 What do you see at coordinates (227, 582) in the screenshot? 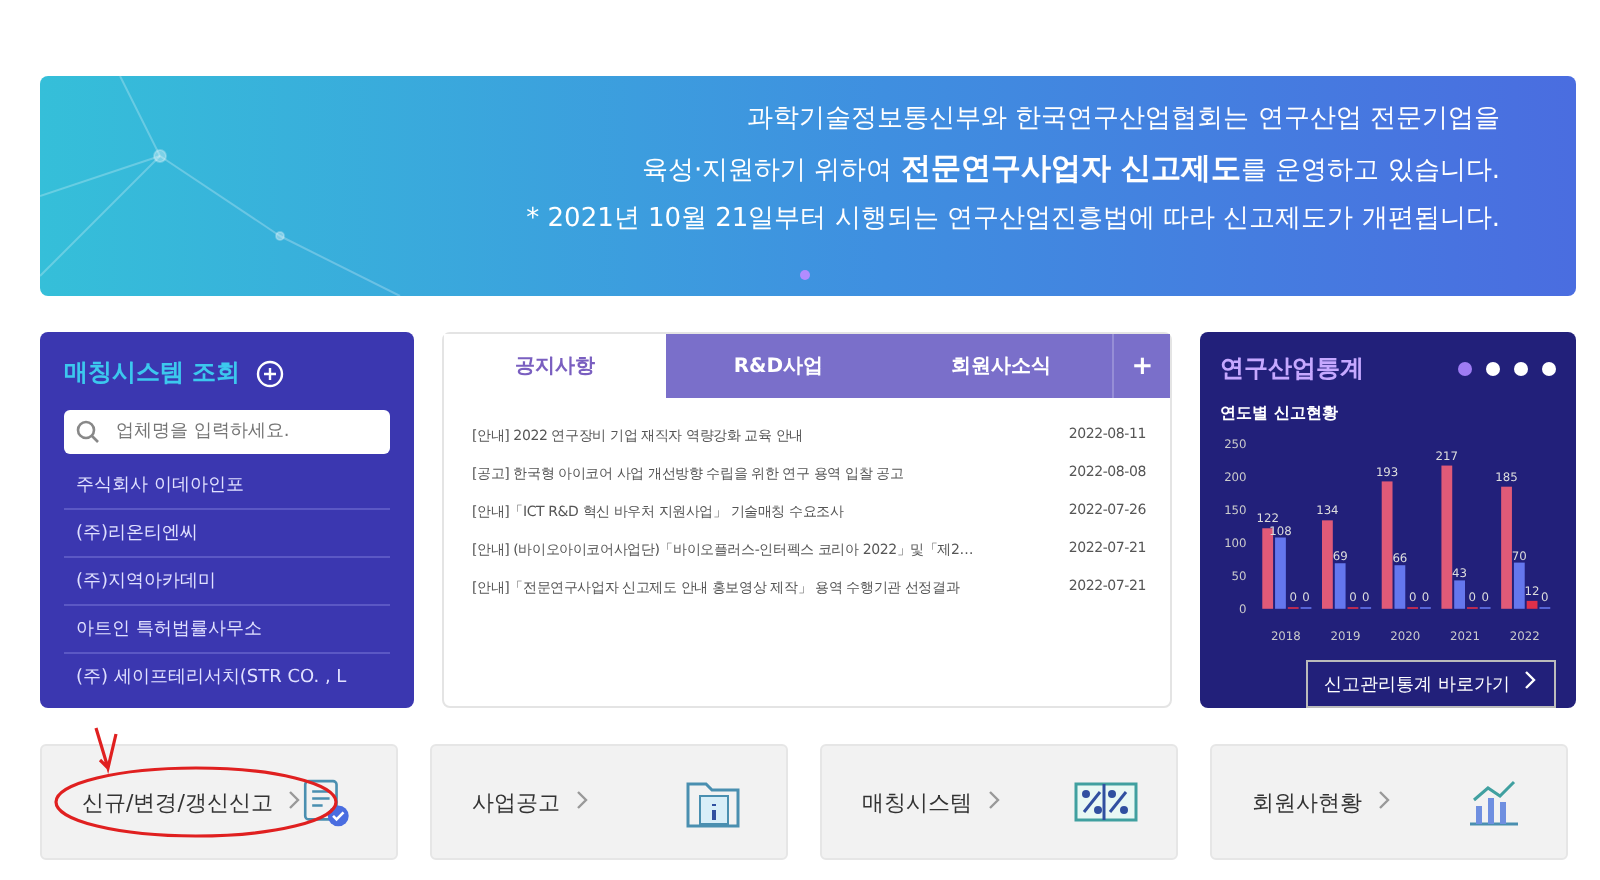
I see `company-item: (주)지역아카데미` at bounding box center [227, 582].